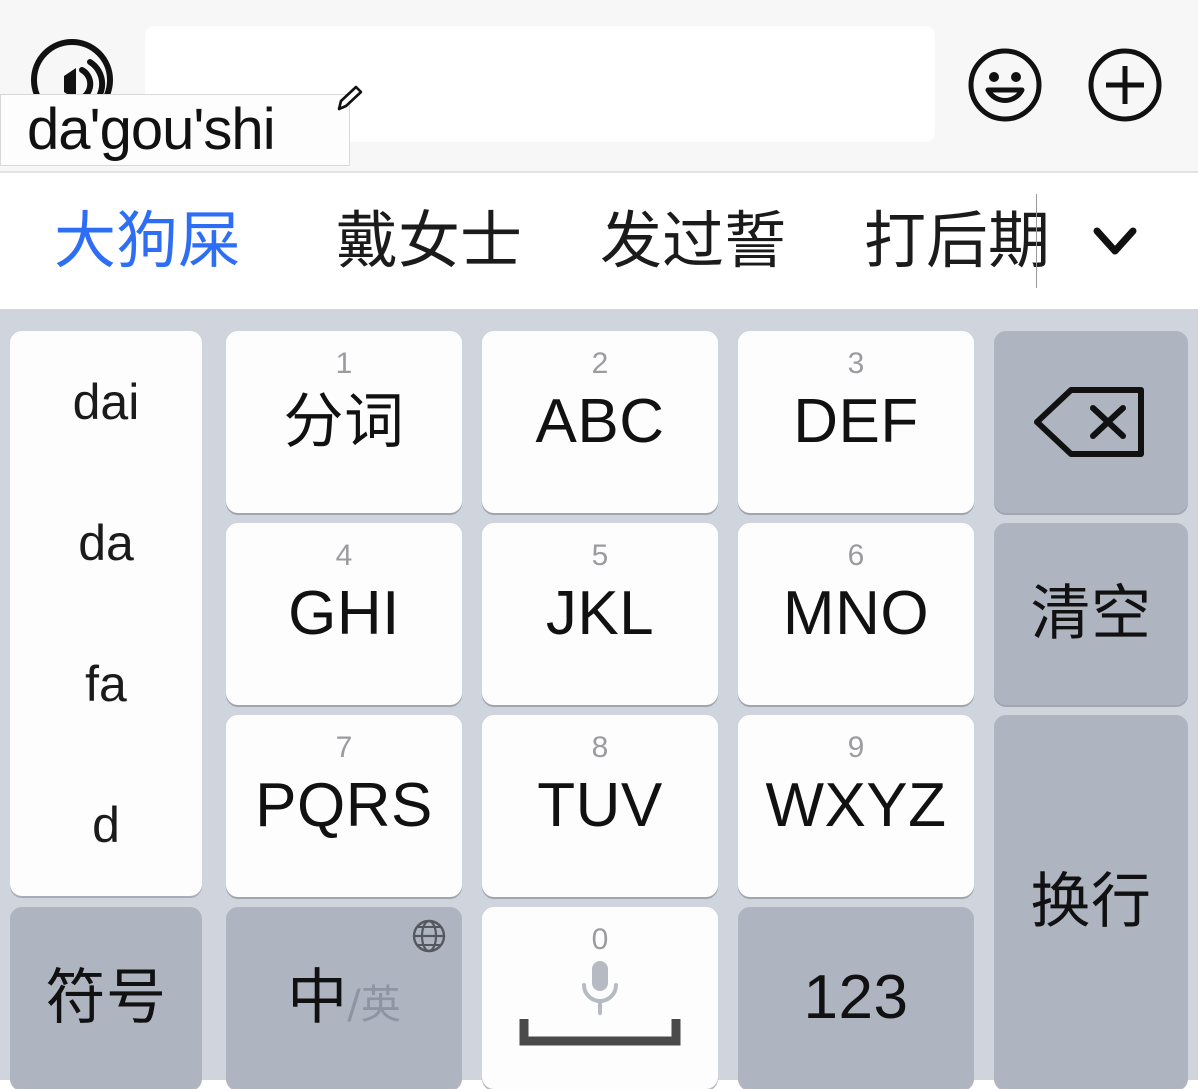 This screenshot has height=1089, width=1198. What do you see at coordinates (600, 939) in the screenshot?
I see `space-key-number: 0` at bounding box center [600, 939].